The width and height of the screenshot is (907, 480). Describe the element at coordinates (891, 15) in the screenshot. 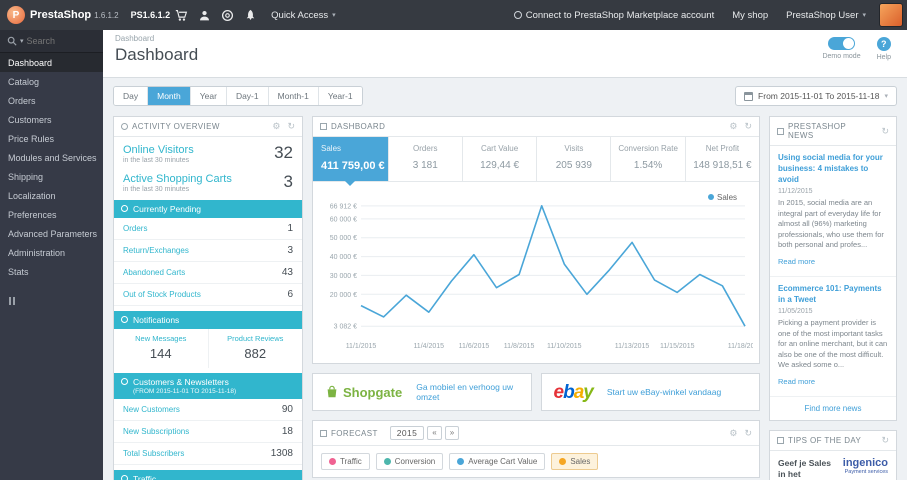

I see `avatar` at that location.